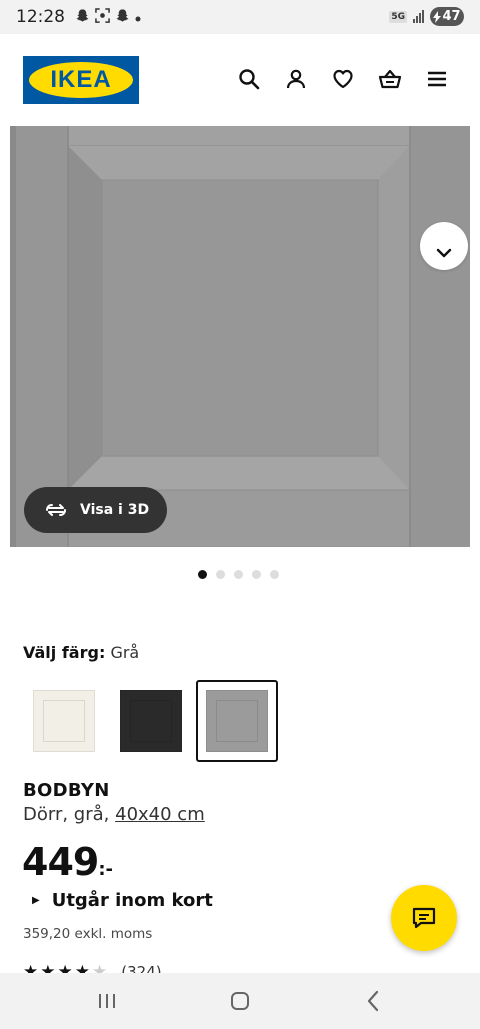  Describe the element at coordinates (418, 16) in the screenshot. I see `signal-icon` at that location.